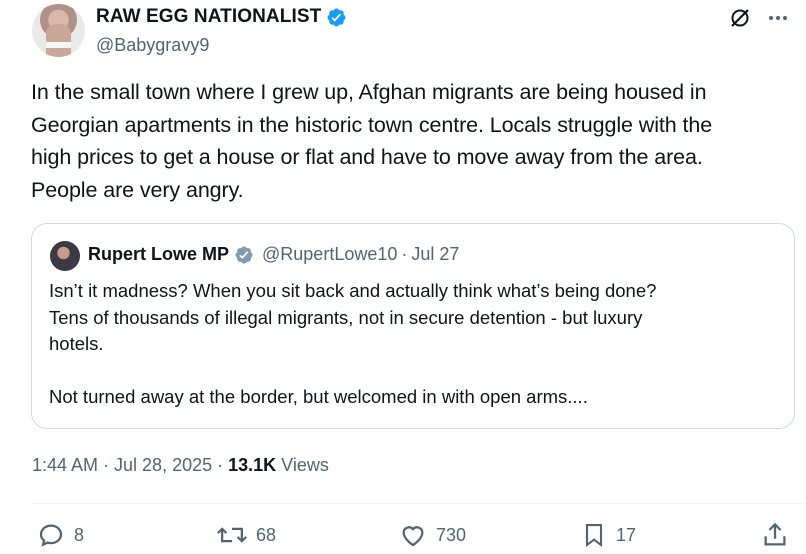  I want to click on grok-icon, so click(740, 18).